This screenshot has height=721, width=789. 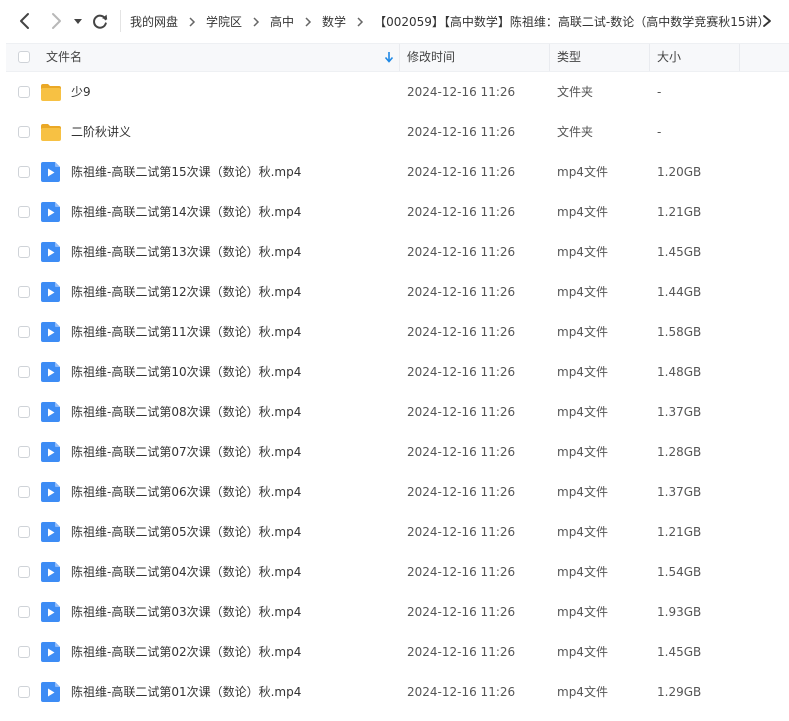 What do you see at coordinates (186, 332) in the screenshot?
I see `file-name: 陈祖维-高联二试第11次课（数论）秋.mp4` at bounding box center [186, 332].